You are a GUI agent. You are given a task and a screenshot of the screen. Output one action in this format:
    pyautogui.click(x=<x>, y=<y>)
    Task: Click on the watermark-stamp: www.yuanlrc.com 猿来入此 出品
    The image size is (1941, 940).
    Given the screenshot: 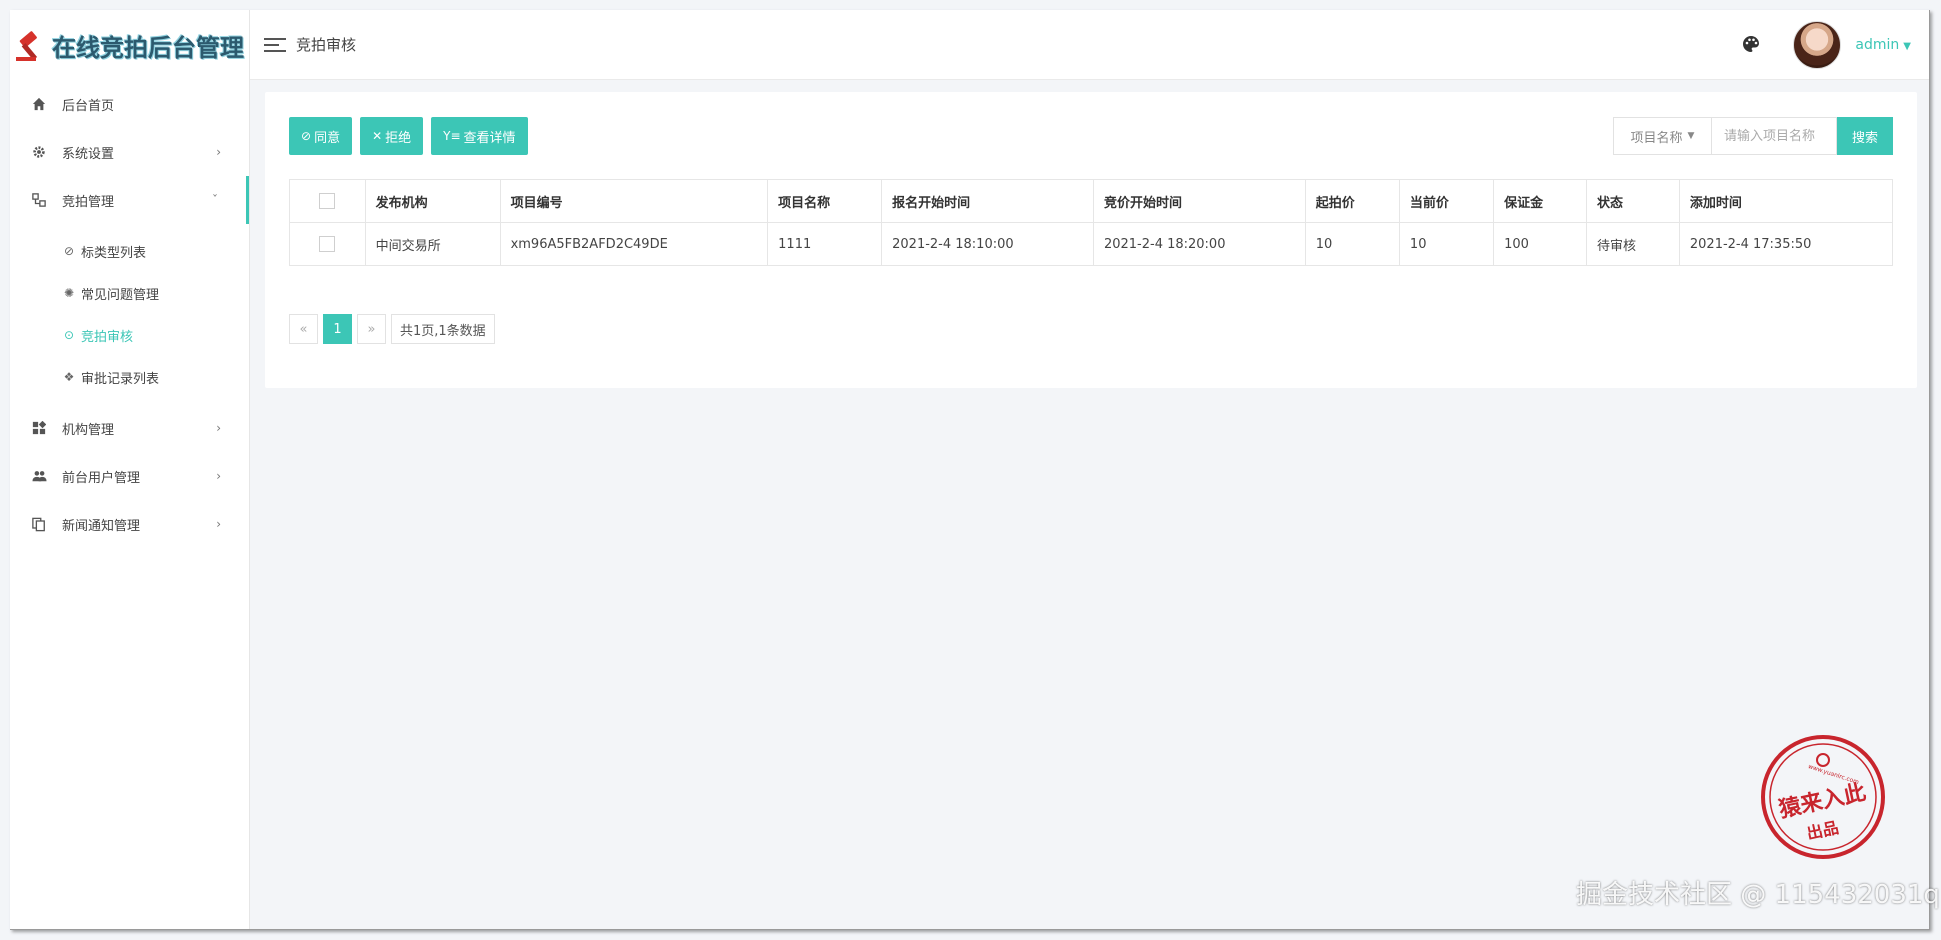 What is the action you would take?
    pyautogui.click(x=1823, y=797)
    